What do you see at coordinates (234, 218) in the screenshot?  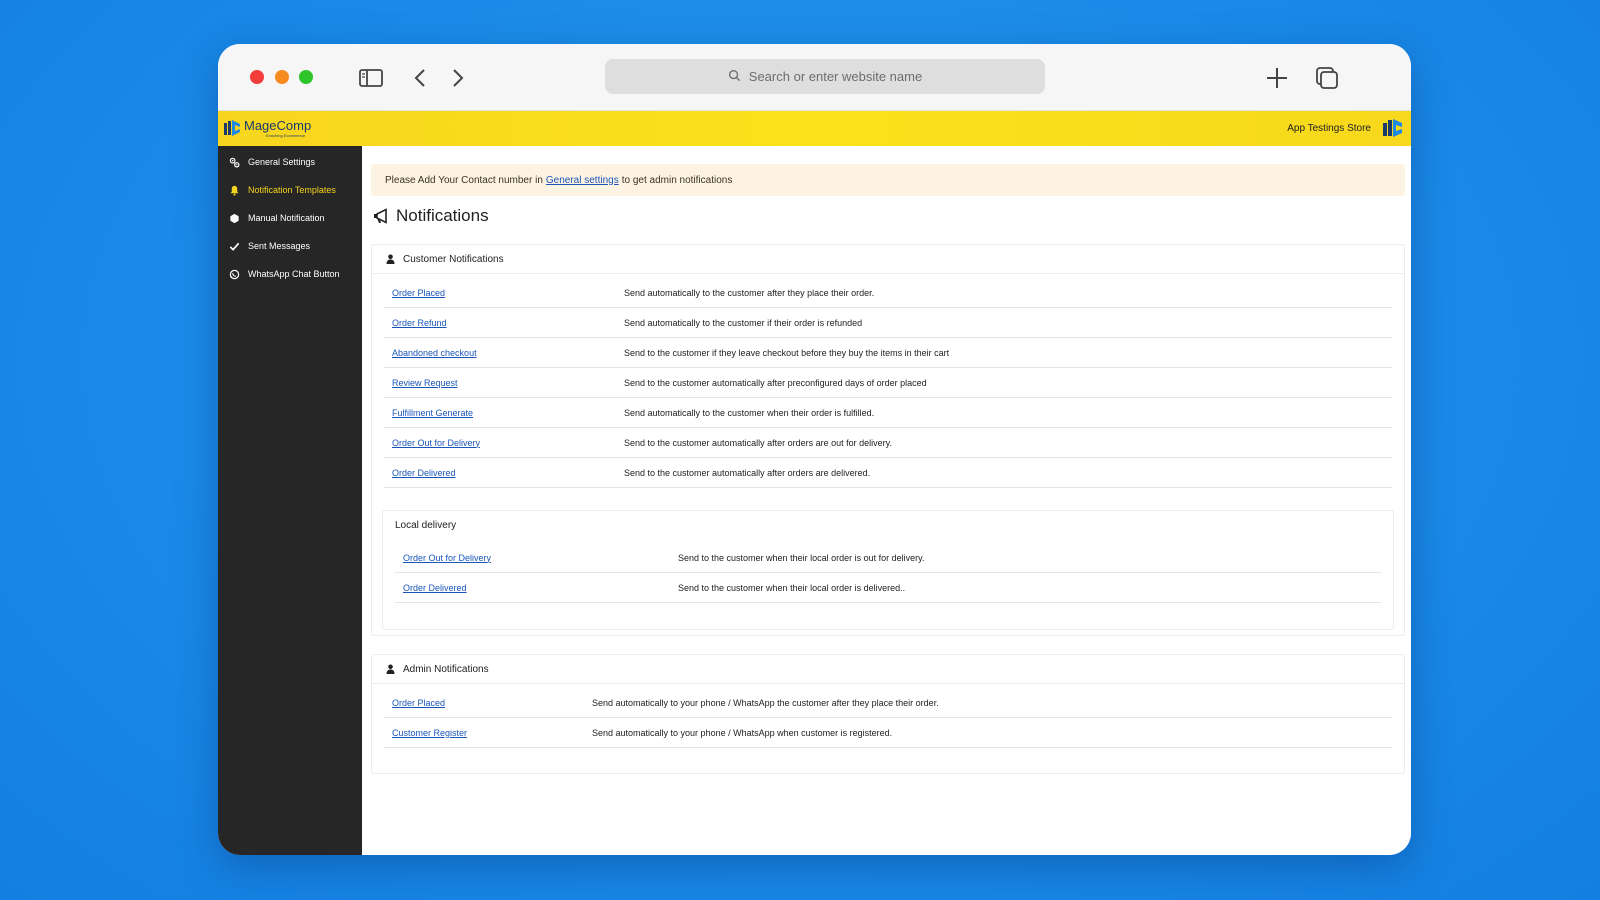 I see `hexagon-icon` at bounding box center [234, 218].